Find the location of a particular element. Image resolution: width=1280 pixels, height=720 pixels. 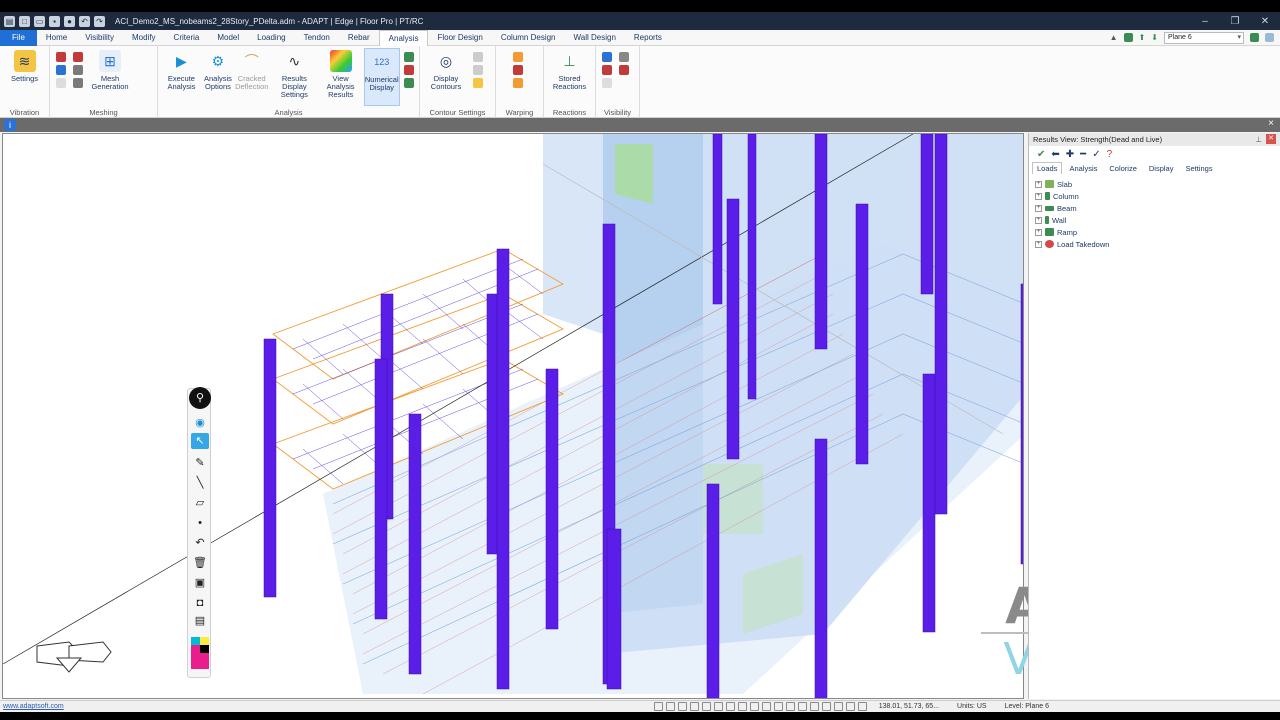

panel-tab-display: Display is located at coordinates (1161, 168).